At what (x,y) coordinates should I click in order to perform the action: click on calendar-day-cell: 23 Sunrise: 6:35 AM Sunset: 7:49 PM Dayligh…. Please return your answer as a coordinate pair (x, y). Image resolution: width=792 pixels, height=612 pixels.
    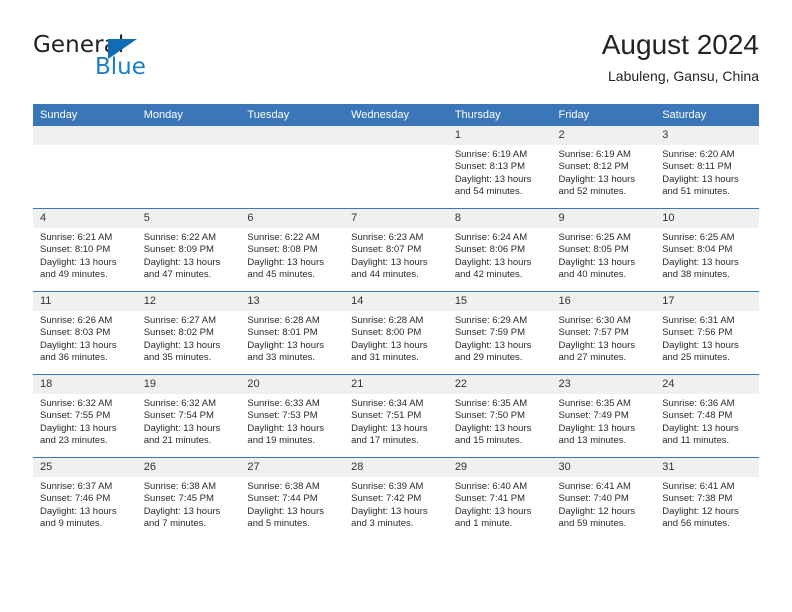
    Looking at the image, I should click on (603, 416).